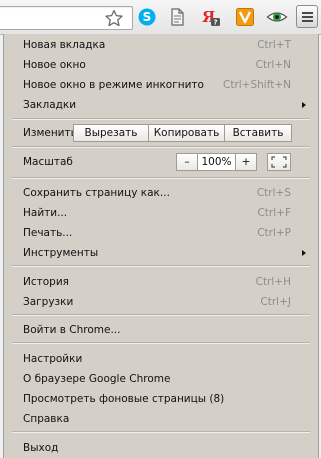 Image resolution: width=321 pixels, height=458 pixels. What do you see at coordinates (161, 359) in the screenshot?
I see `menu-item-settings: Настройки` at bounding box center [161, 359].